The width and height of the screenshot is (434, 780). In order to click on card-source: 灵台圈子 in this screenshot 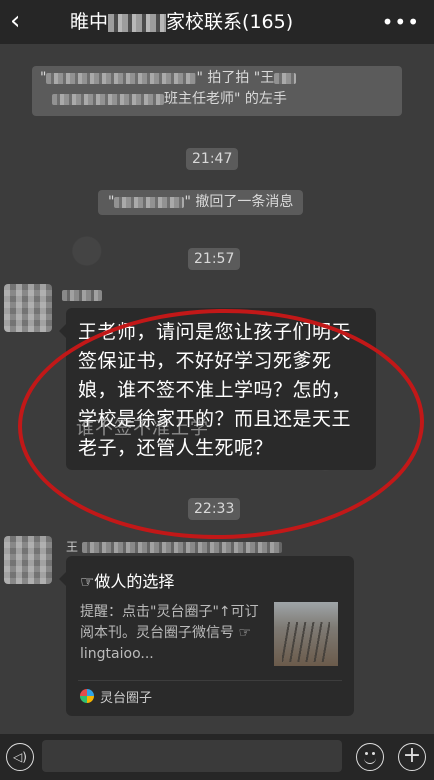, I will do `click(126, 698)`.